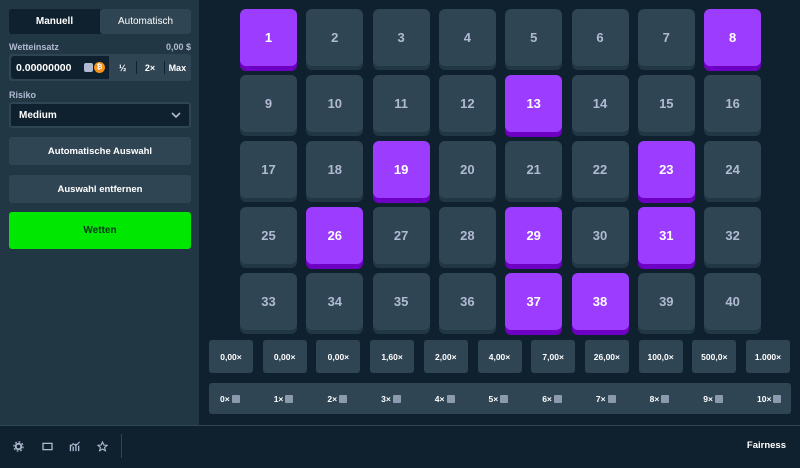  Describe the element at coordinates (600, 398) in the screenshot. I see `hit-count-label: 7×` at that location.